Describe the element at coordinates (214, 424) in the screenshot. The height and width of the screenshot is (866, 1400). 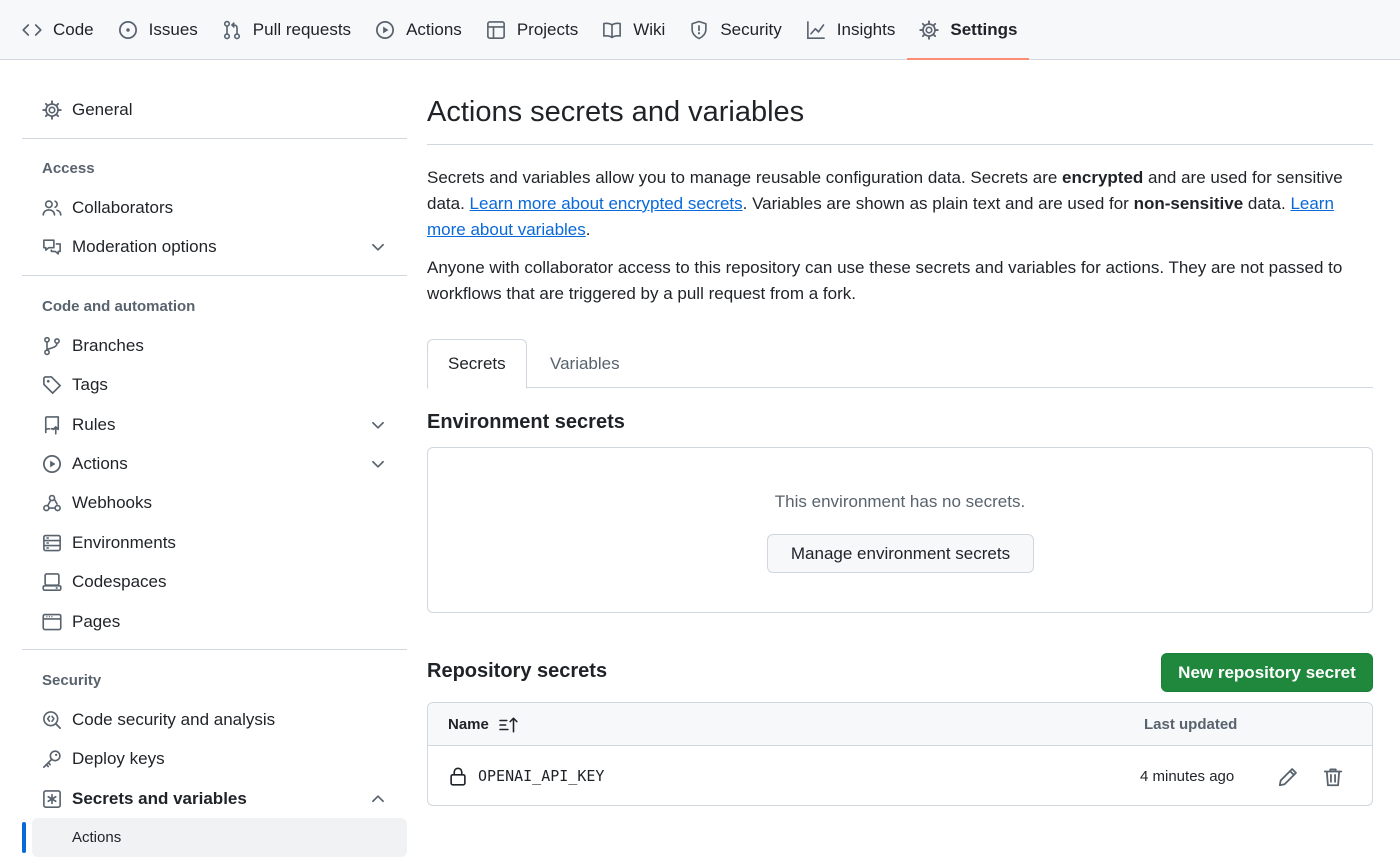
I see `sidebar-item-rules: Rules` at that location.